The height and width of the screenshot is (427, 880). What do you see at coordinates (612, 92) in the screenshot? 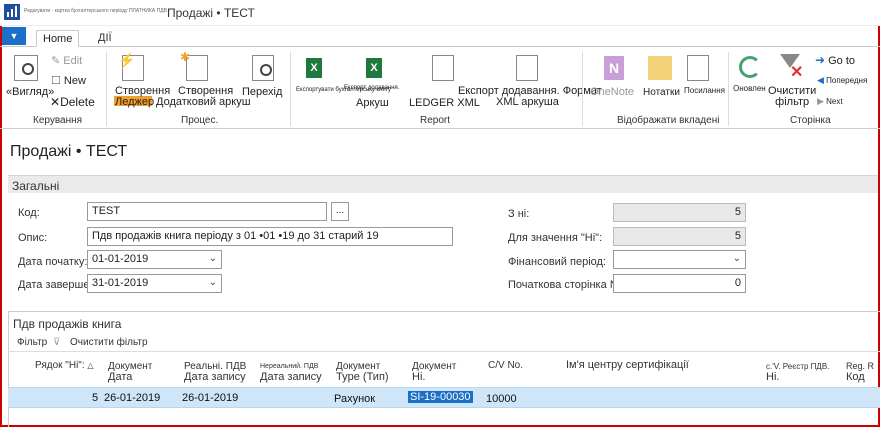
I see `onenote-button: OneNote` at bounding box center [612, 92].